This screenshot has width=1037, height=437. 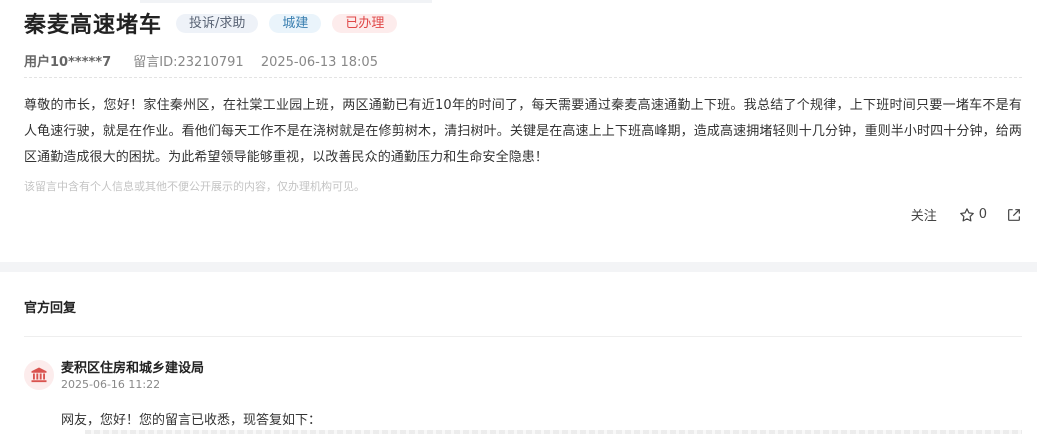 I want to click on reply-department: 麦积区住房和城乡建设局, so click(x=133, y=368).